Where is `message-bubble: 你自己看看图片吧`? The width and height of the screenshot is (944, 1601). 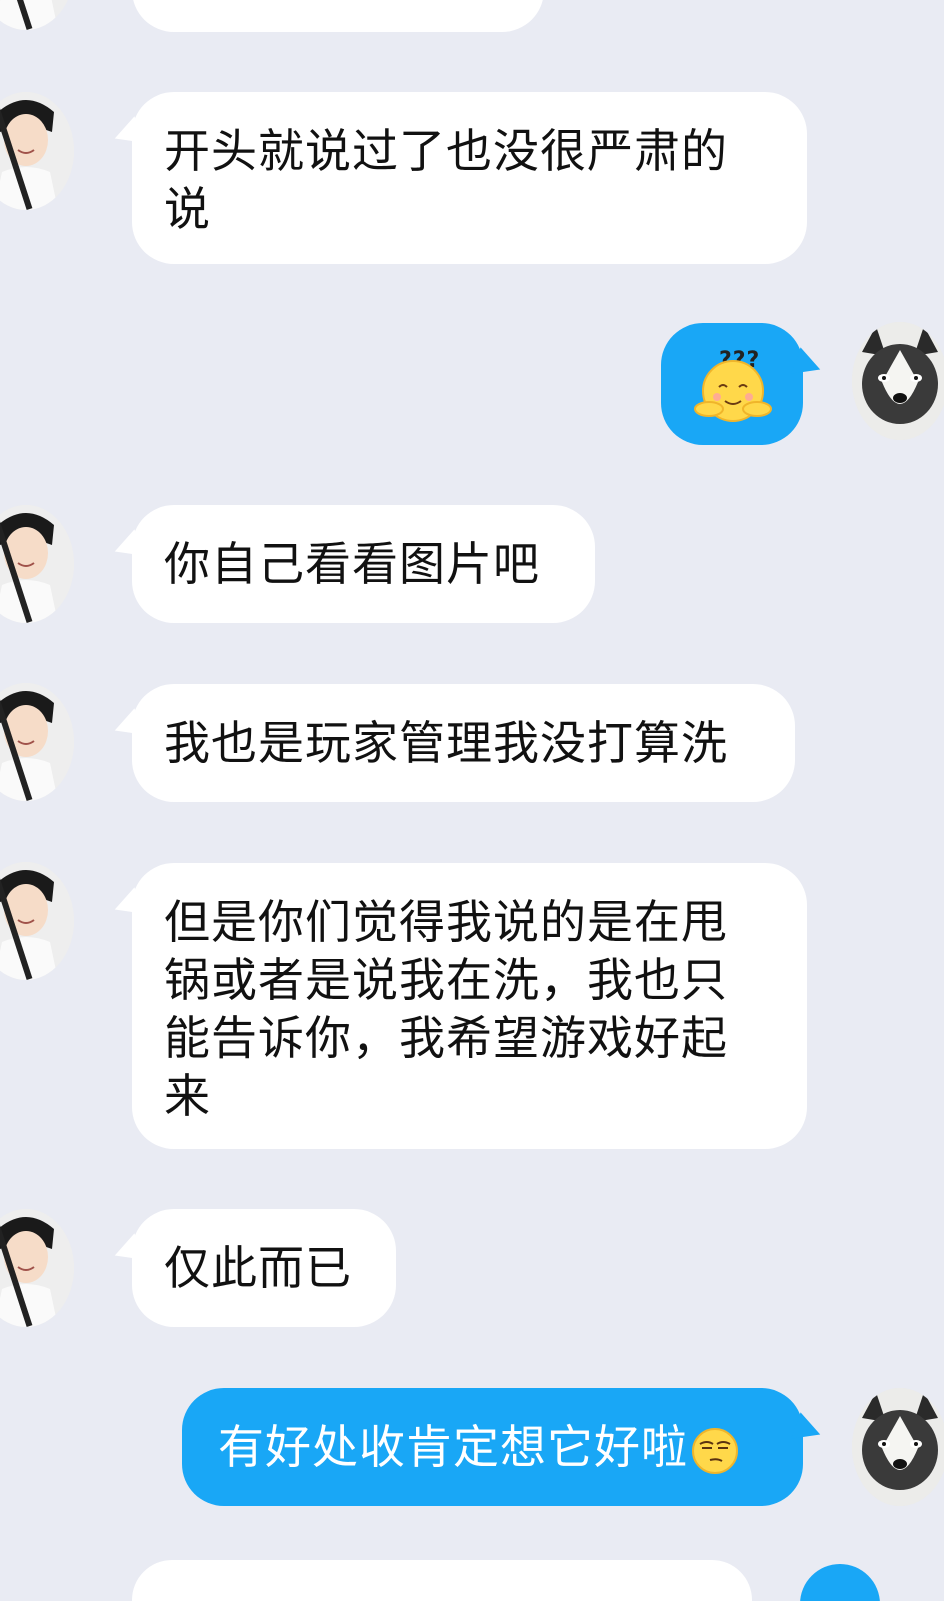 message-bubble: 你自己看看图片吧 is located at coordinates (363, 564).